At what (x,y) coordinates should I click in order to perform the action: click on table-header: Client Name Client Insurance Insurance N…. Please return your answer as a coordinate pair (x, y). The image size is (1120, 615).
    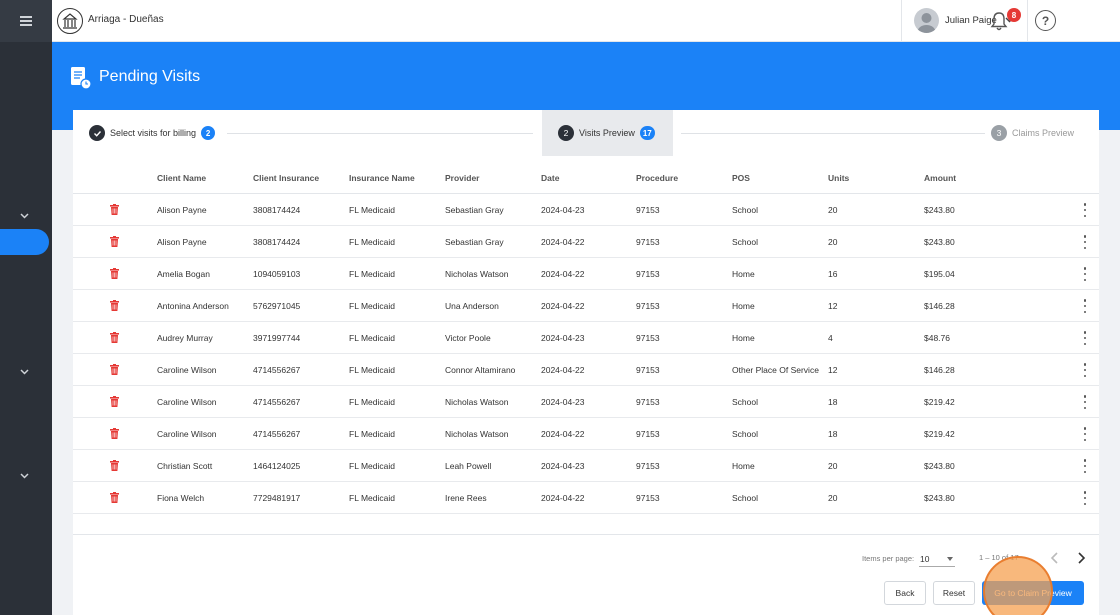
    Looking at the image, I should click on (586, 178).